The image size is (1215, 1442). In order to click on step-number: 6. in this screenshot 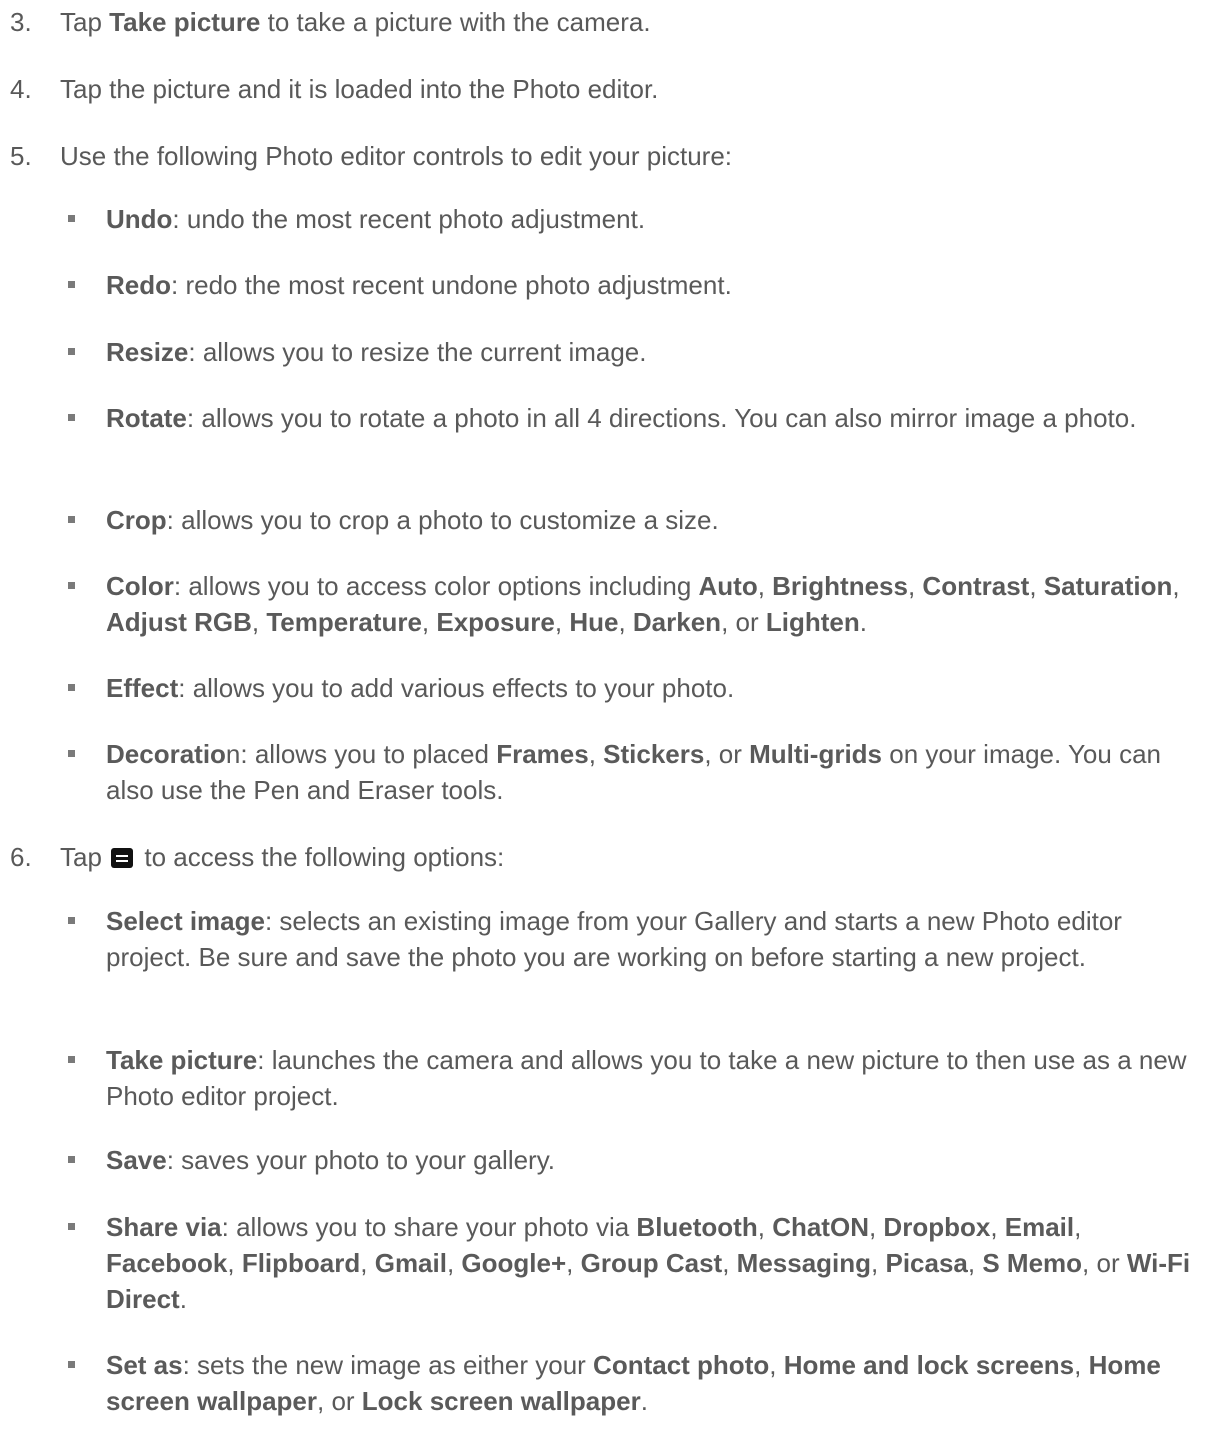, I will do `click(21, 857)`.